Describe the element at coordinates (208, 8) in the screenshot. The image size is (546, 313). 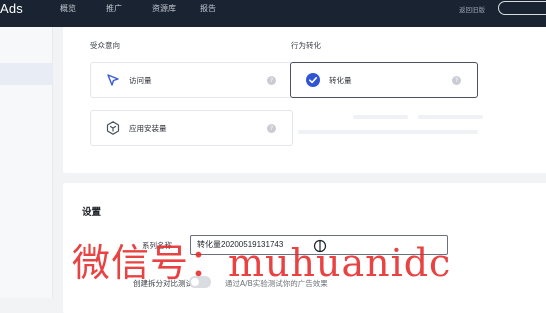
I see `nav-reports: 报告` at that location.